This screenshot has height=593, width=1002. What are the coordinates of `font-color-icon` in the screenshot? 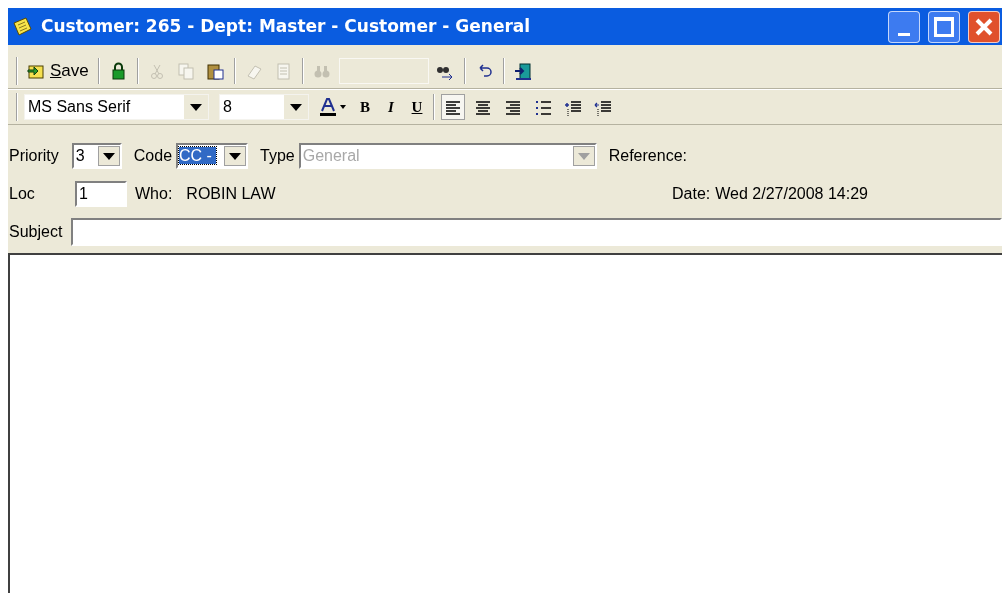 It's located at (328, 107).